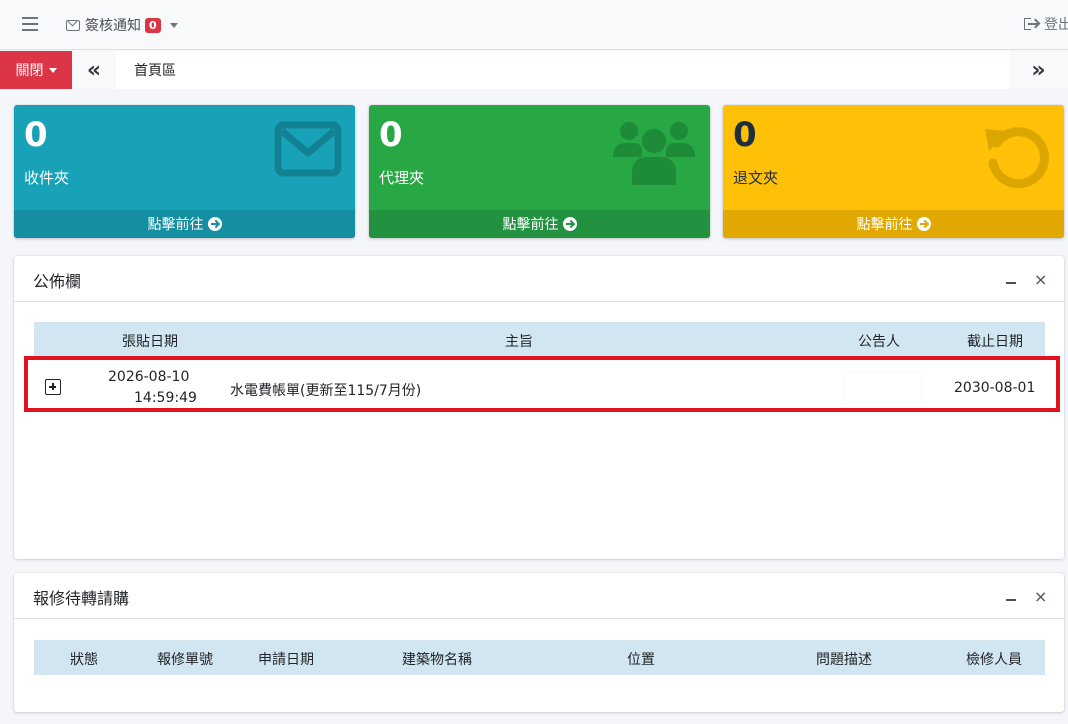 The height and width of the screenshot is (724, 1068). I want to click on proxy-box: 0 代理夾 點擊前往, so click(539, 171).